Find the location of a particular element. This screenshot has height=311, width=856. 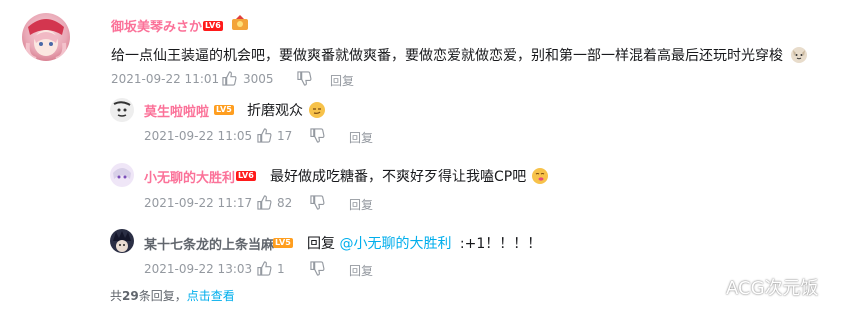

reply-text: 回复 @小无聊的大胜利 :+1！！！！ is located at coordinates (424, 244).